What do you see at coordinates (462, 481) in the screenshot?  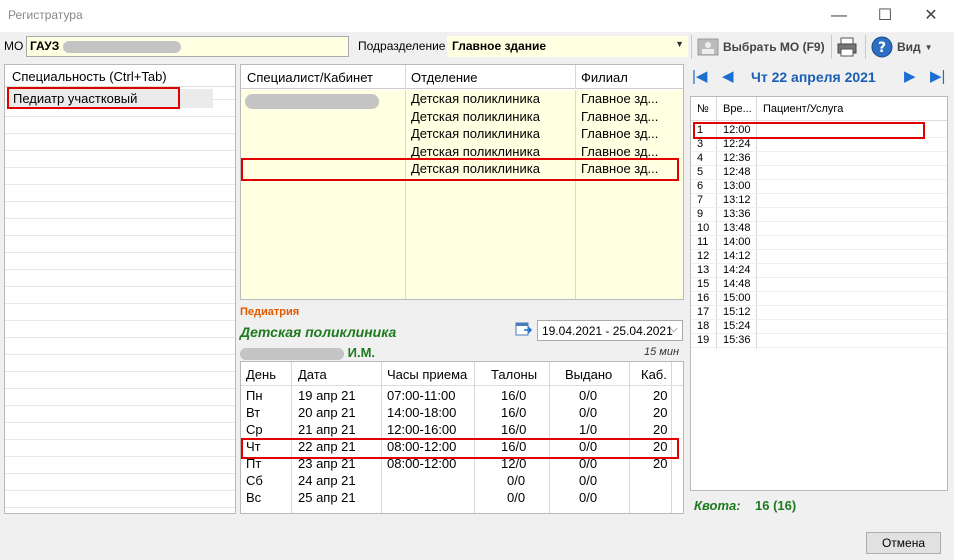 I see `table-row: Сб 24 апр 21 0/0 0/0` at bounding box center [462, 481].